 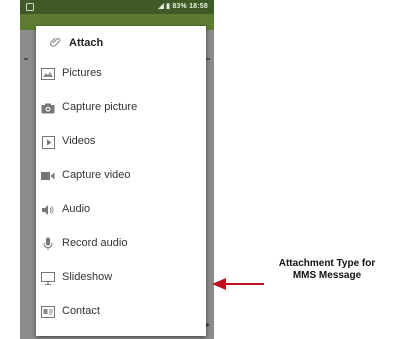 I want to click on dialog-title: Attach, so click(x=86, y=43).